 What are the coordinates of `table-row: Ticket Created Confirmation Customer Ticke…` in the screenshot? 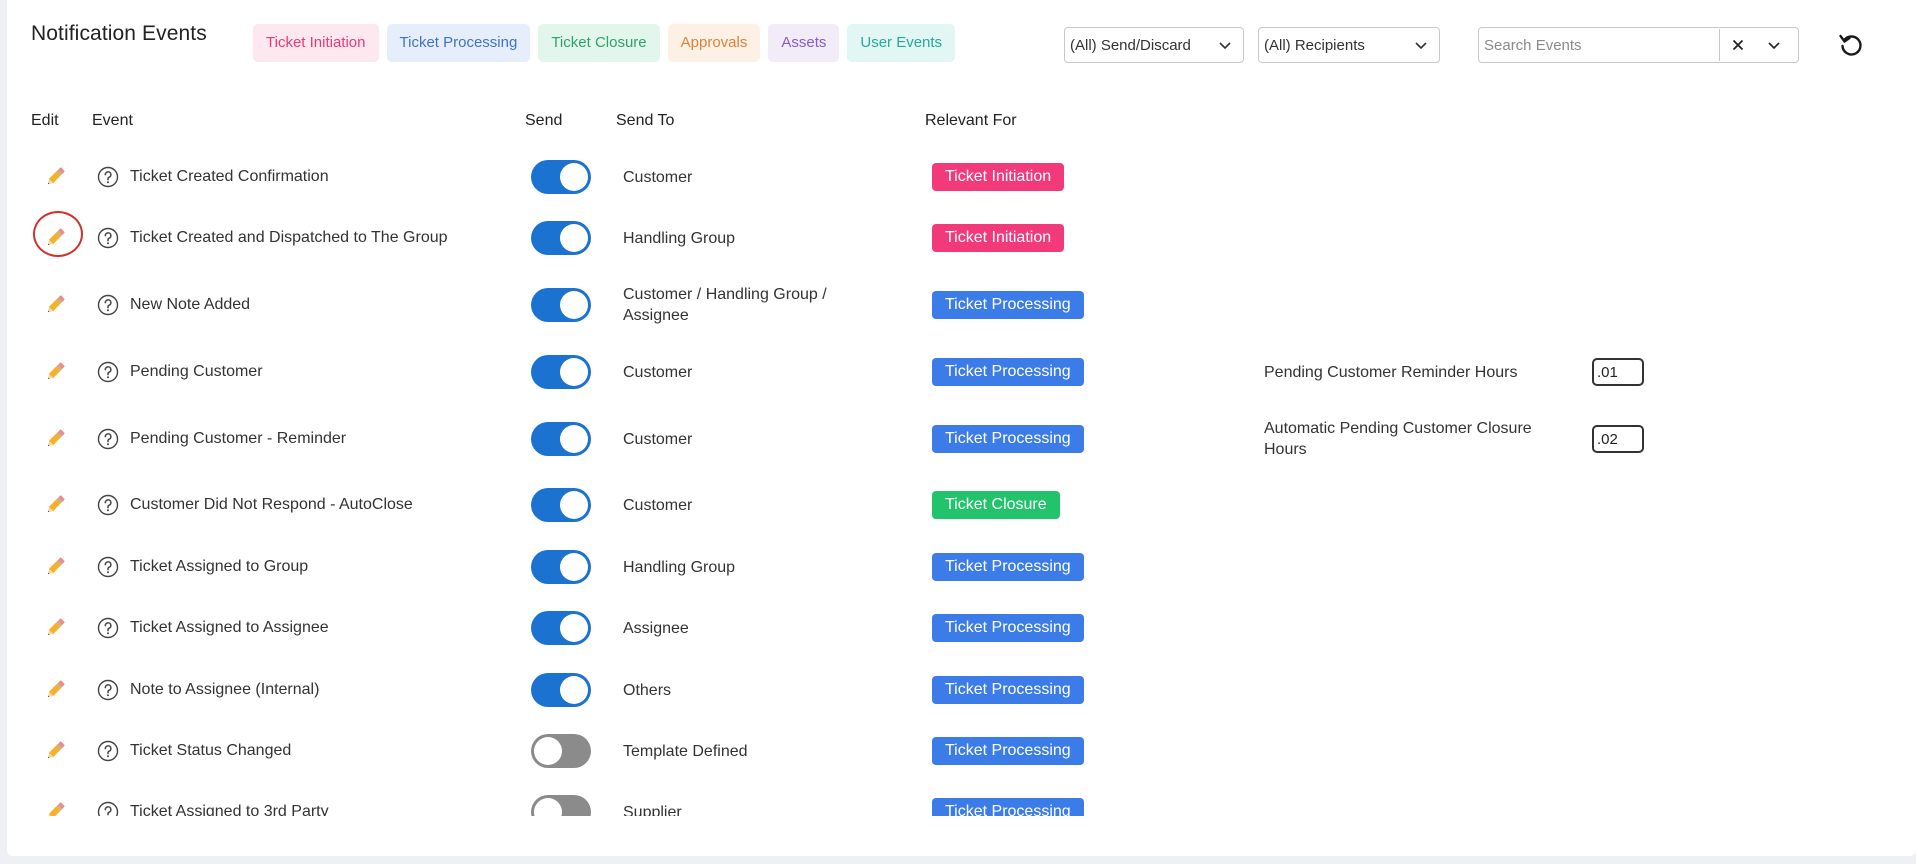 It's located at (961, 177).